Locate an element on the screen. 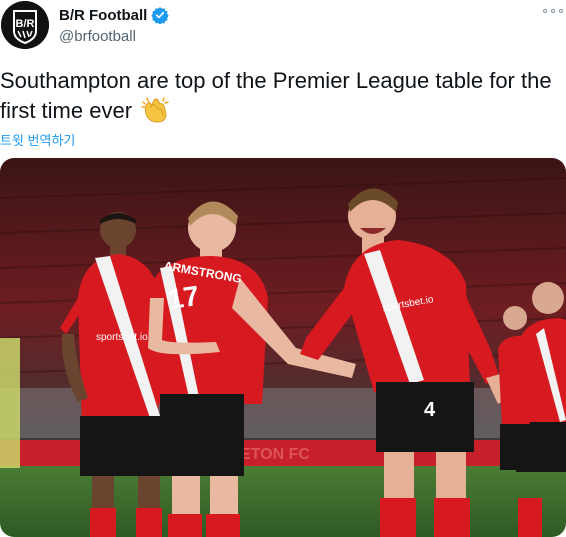  goalkeeper-edge is located at coordinates (10, 403).